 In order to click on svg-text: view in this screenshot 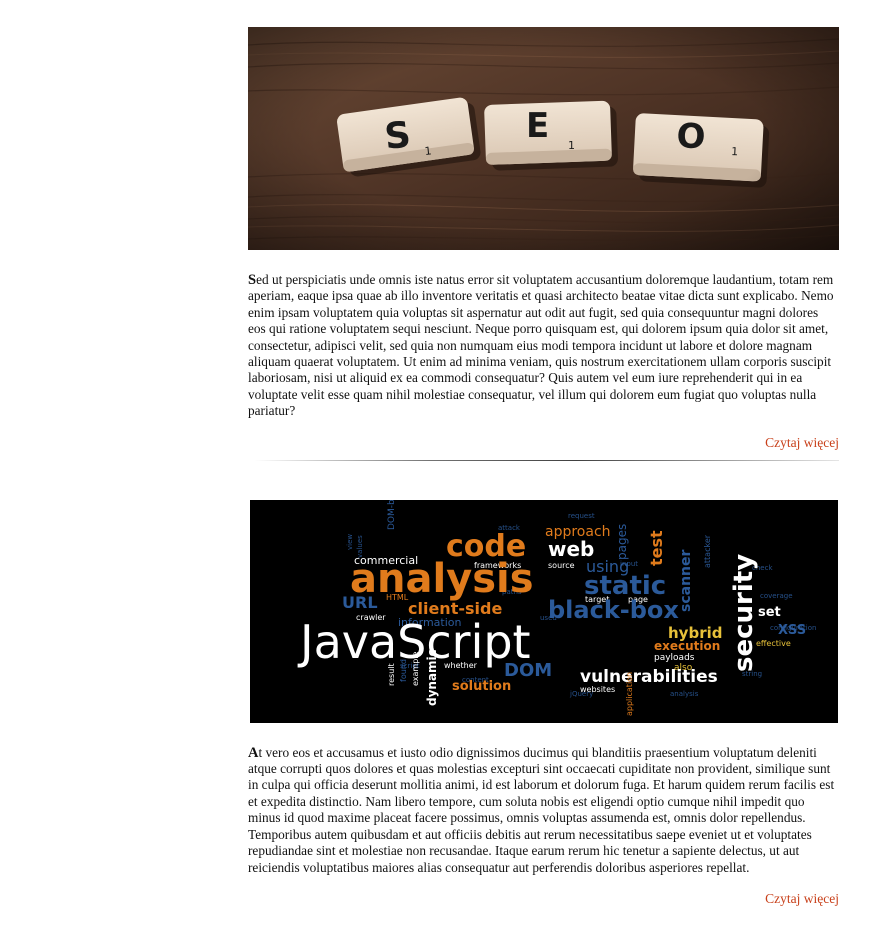, I will do `click(350, 541)`.